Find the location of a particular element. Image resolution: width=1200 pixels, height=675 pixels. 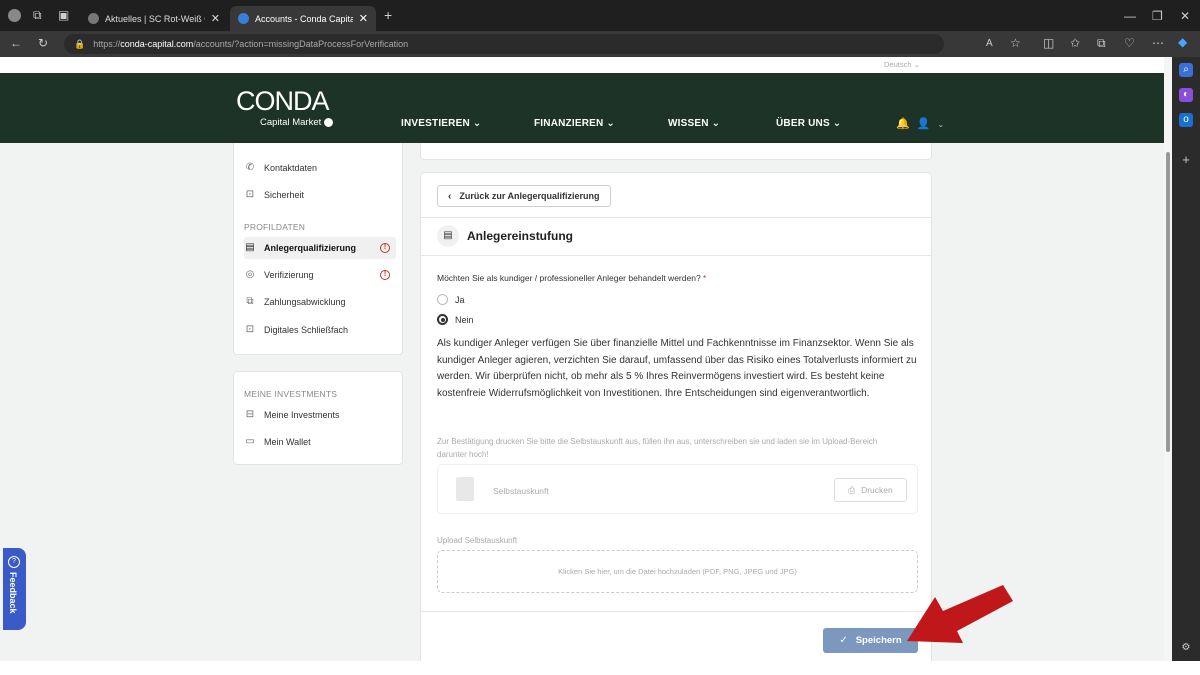

printer-icon: ⎙ is located at coordinates (852, 489).